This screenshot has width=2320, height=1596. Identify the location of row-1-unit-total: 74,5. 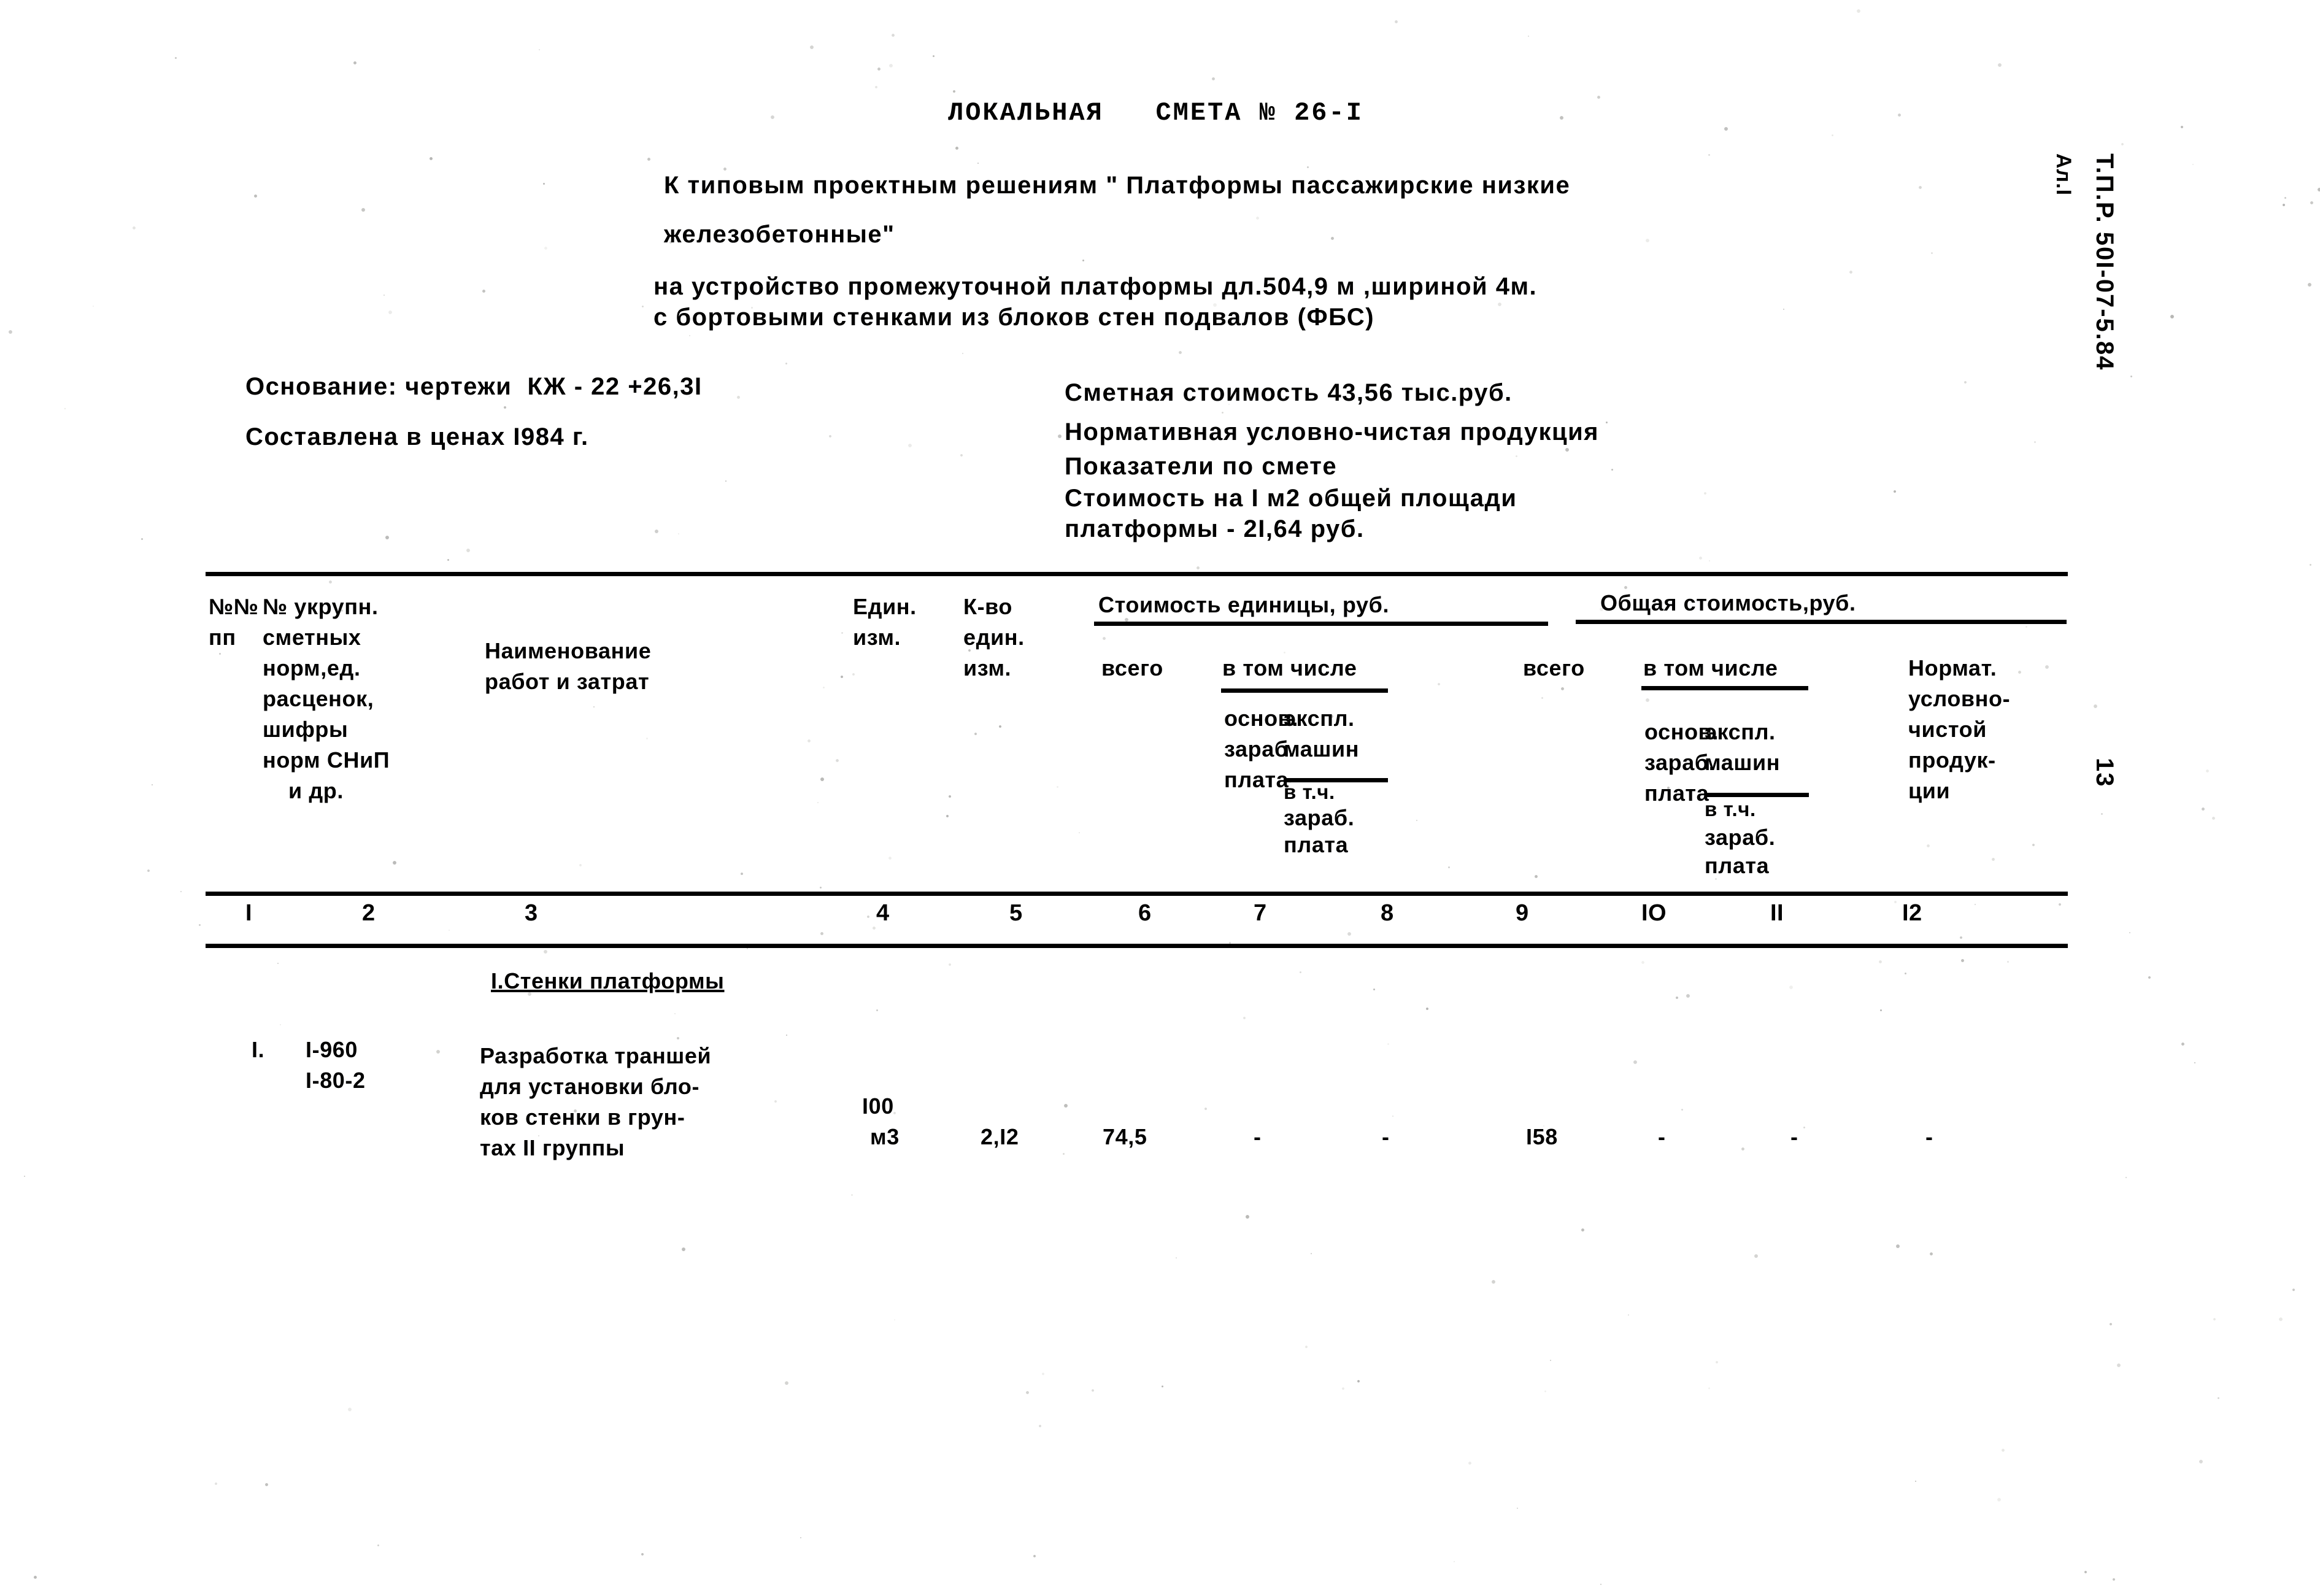
(1125, 1136).